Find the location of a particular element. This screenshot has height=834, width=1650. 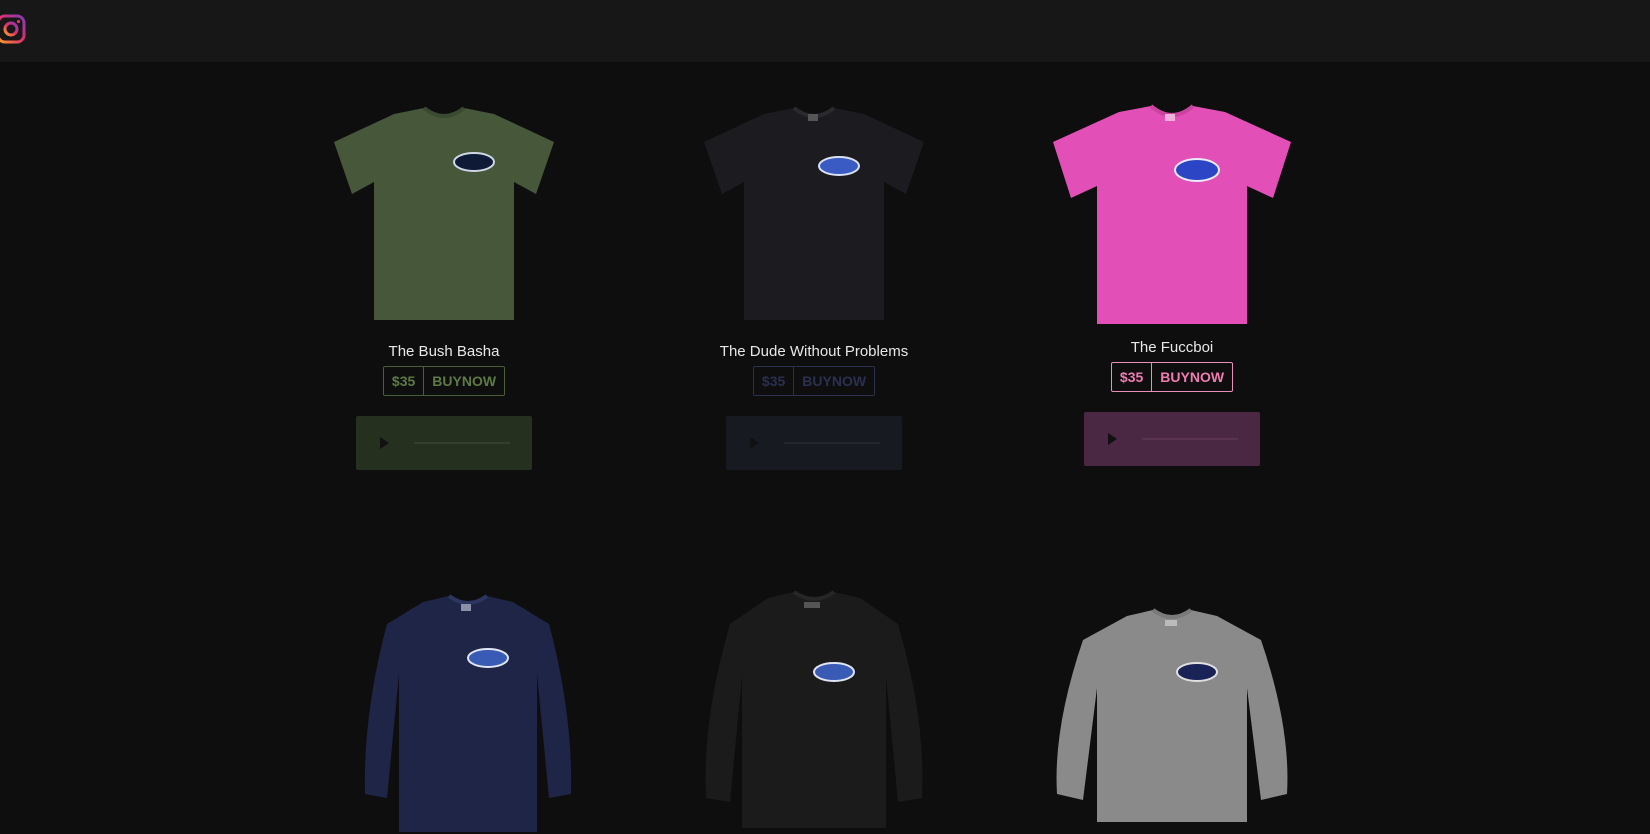

instagram-icon is located at coordinates (13, 29).